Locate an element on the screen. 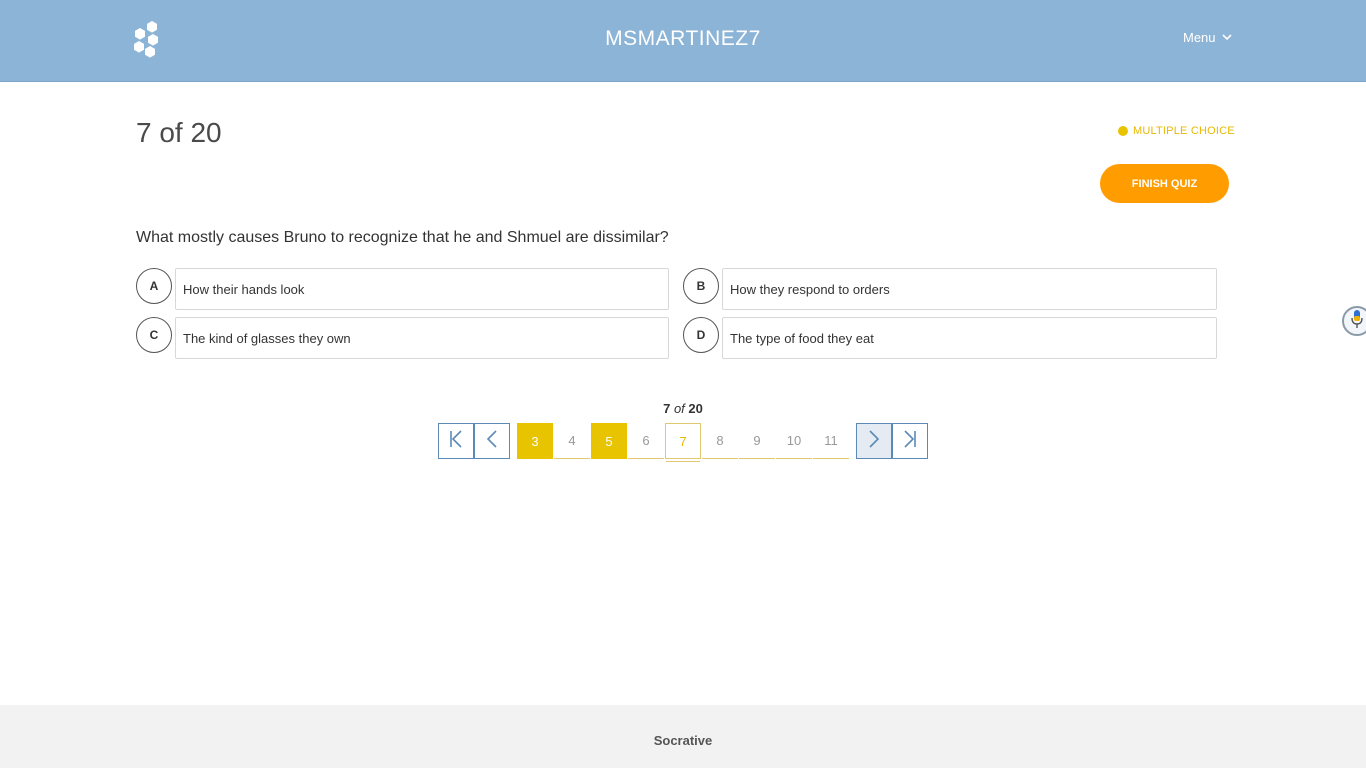 Image resolution: width=1366 pixels, height=768 pixels. prev-page-button is located at coordinates (492, 441).